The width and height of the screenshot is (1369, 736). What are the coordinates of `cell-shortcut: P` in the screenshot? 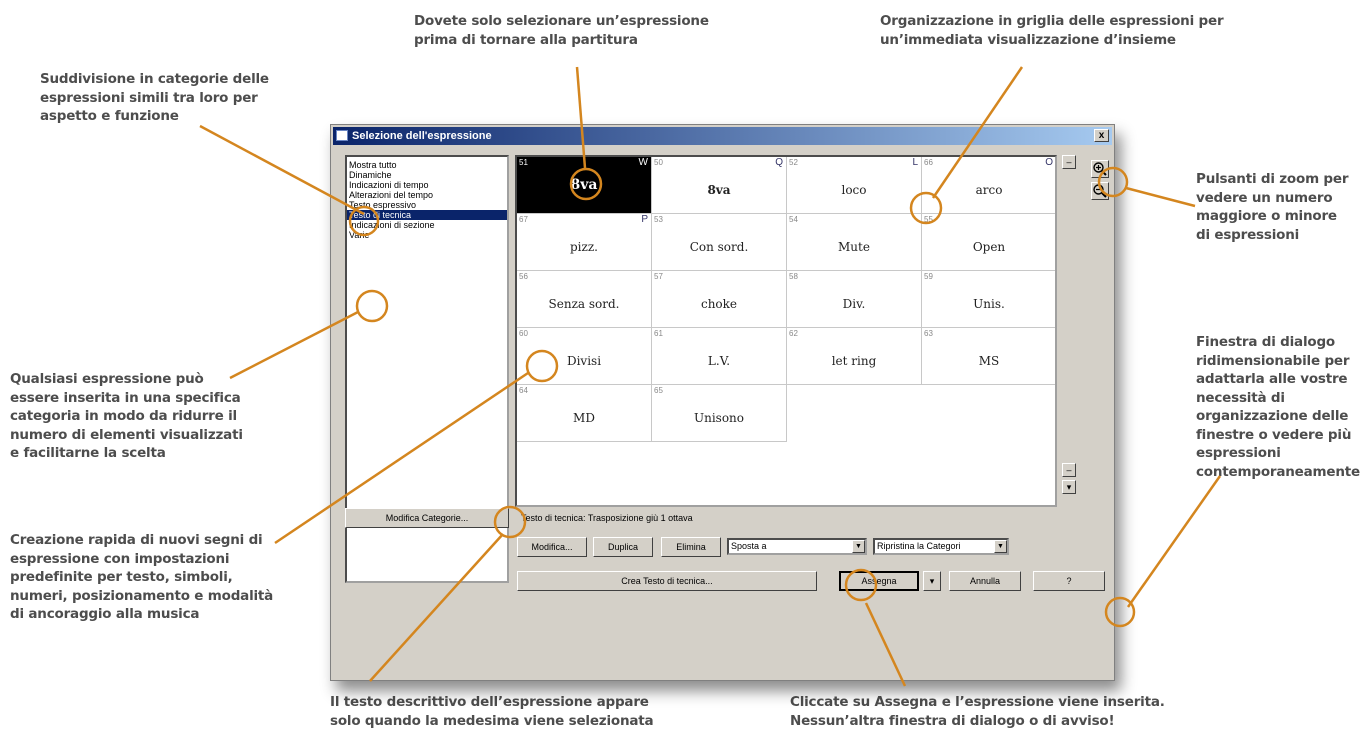 It's located at (644, 219).